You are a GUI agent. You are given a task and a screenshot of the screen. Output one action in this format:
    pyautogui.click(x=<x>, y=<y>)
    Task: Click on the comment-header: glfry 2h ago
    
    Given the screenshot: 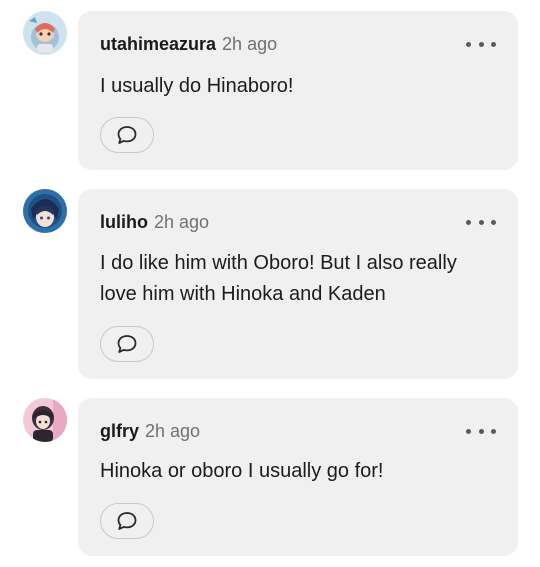 What is the action you would take?
    pyautogui.click(x=150, y=431)
    